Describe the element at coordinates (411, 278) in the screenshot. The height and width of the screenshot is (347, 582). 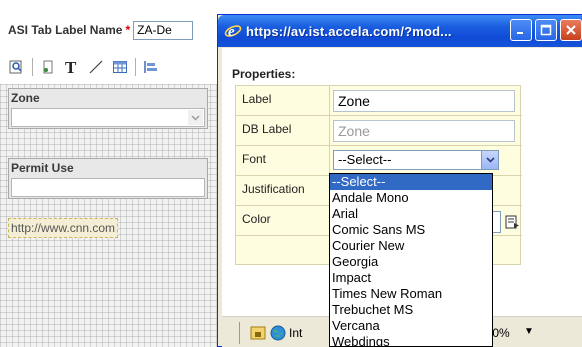
I see `font-option: Impact` at that location.